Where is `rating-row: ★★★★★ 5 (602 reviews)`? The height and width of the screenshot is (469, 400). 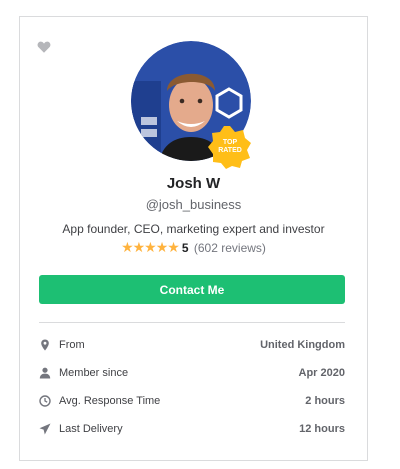
rating-row: ★★★★★ 5 (602 reviews) is located at coordinates (193, 247).